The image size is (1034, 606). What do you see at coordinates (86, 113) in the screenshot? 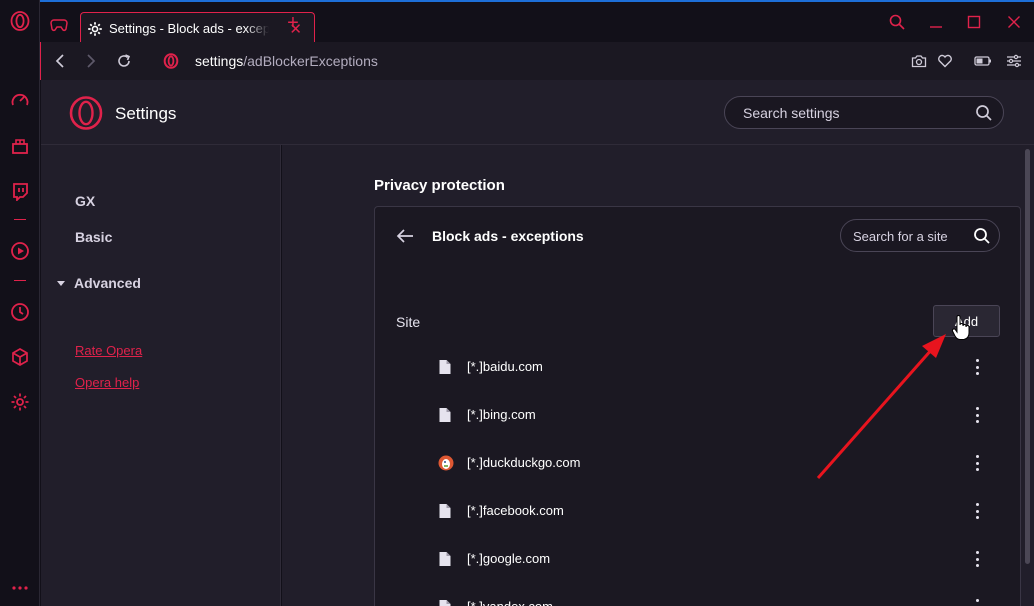
I see `opera-gx-logo-icon` at bounding box center [86, 113].